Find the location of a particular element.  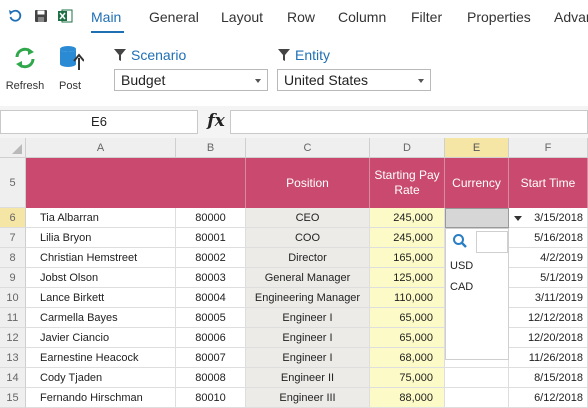

cell-name: Cody Tjaden is located at coordinates (101, 378).